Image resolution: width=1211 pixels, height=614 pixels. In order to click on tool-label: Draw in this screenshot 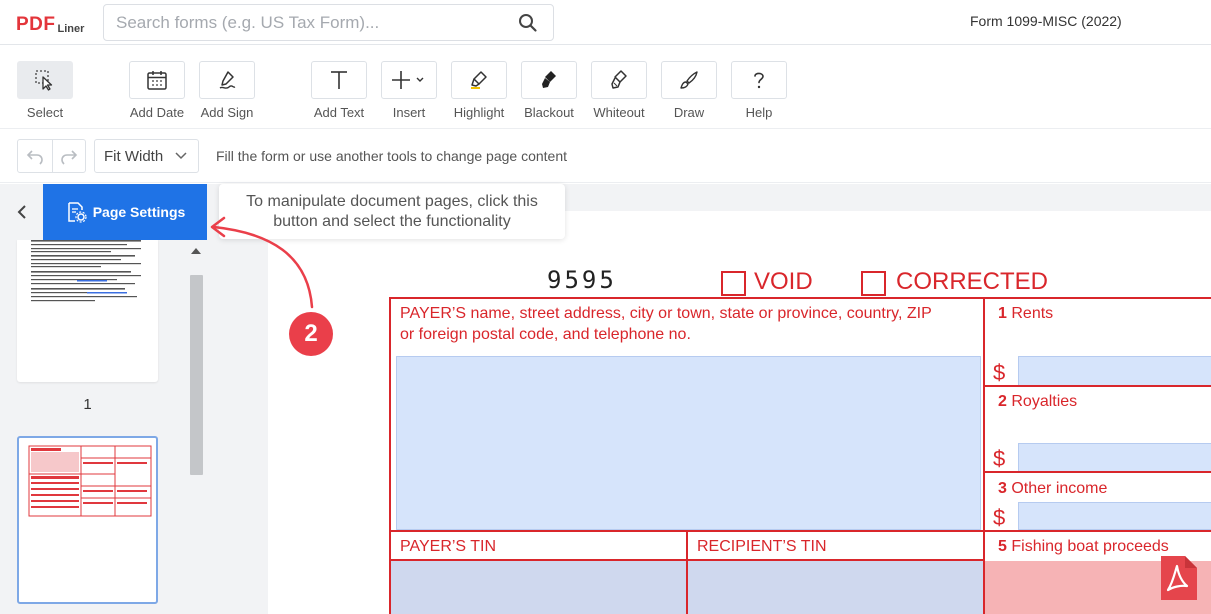, I will do `click(689, 112)`.